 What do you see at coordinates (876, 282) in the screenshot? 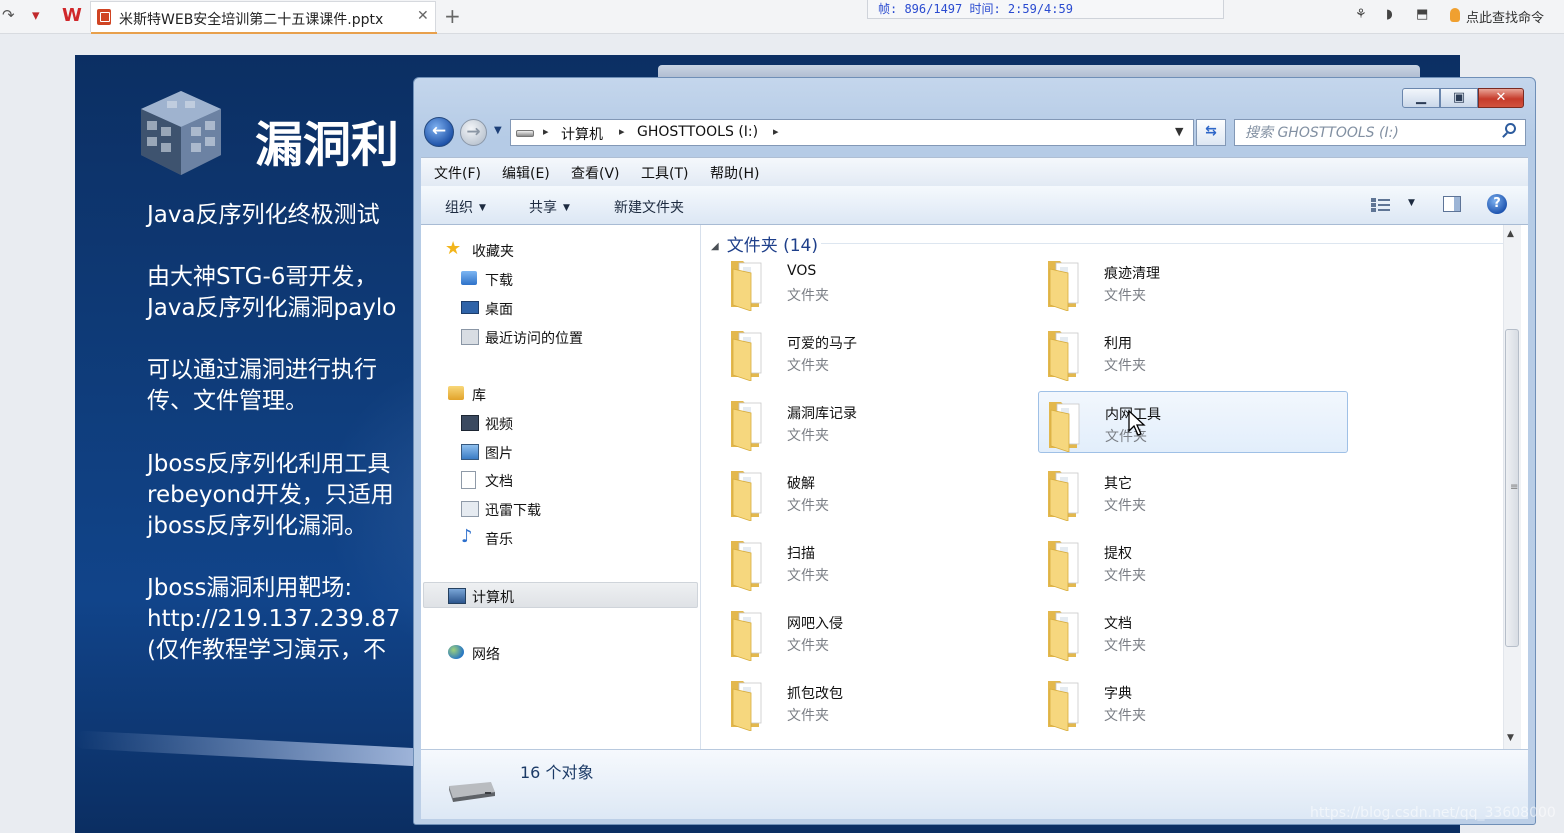
I see `folder-item: VOS 文件夹` at bounding box center [876, 282].